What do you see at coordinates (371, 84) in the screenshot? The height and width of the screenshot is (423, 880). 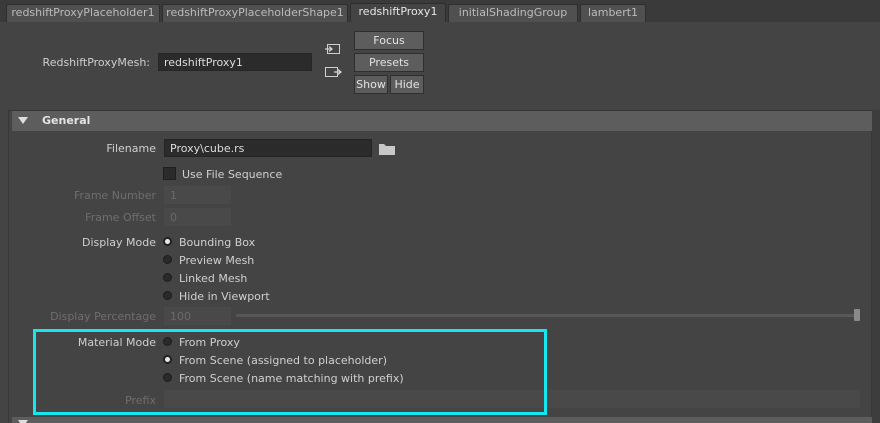 I see `show-button: Show` at bounding box center [371, 84].